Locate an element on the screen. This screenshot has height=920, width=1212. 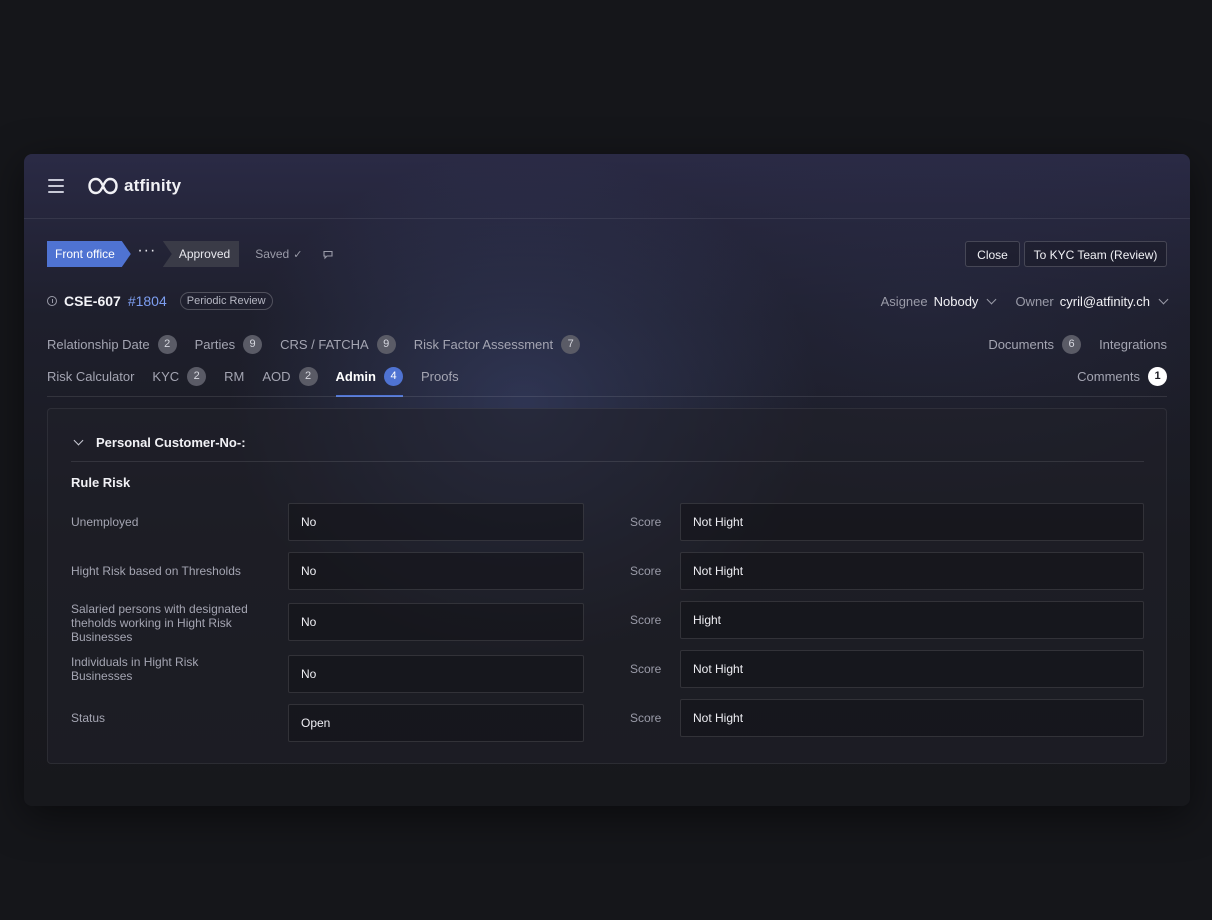
case-header: CSE-607 #1804 Periodic Review is located at coordinates (160, 301).